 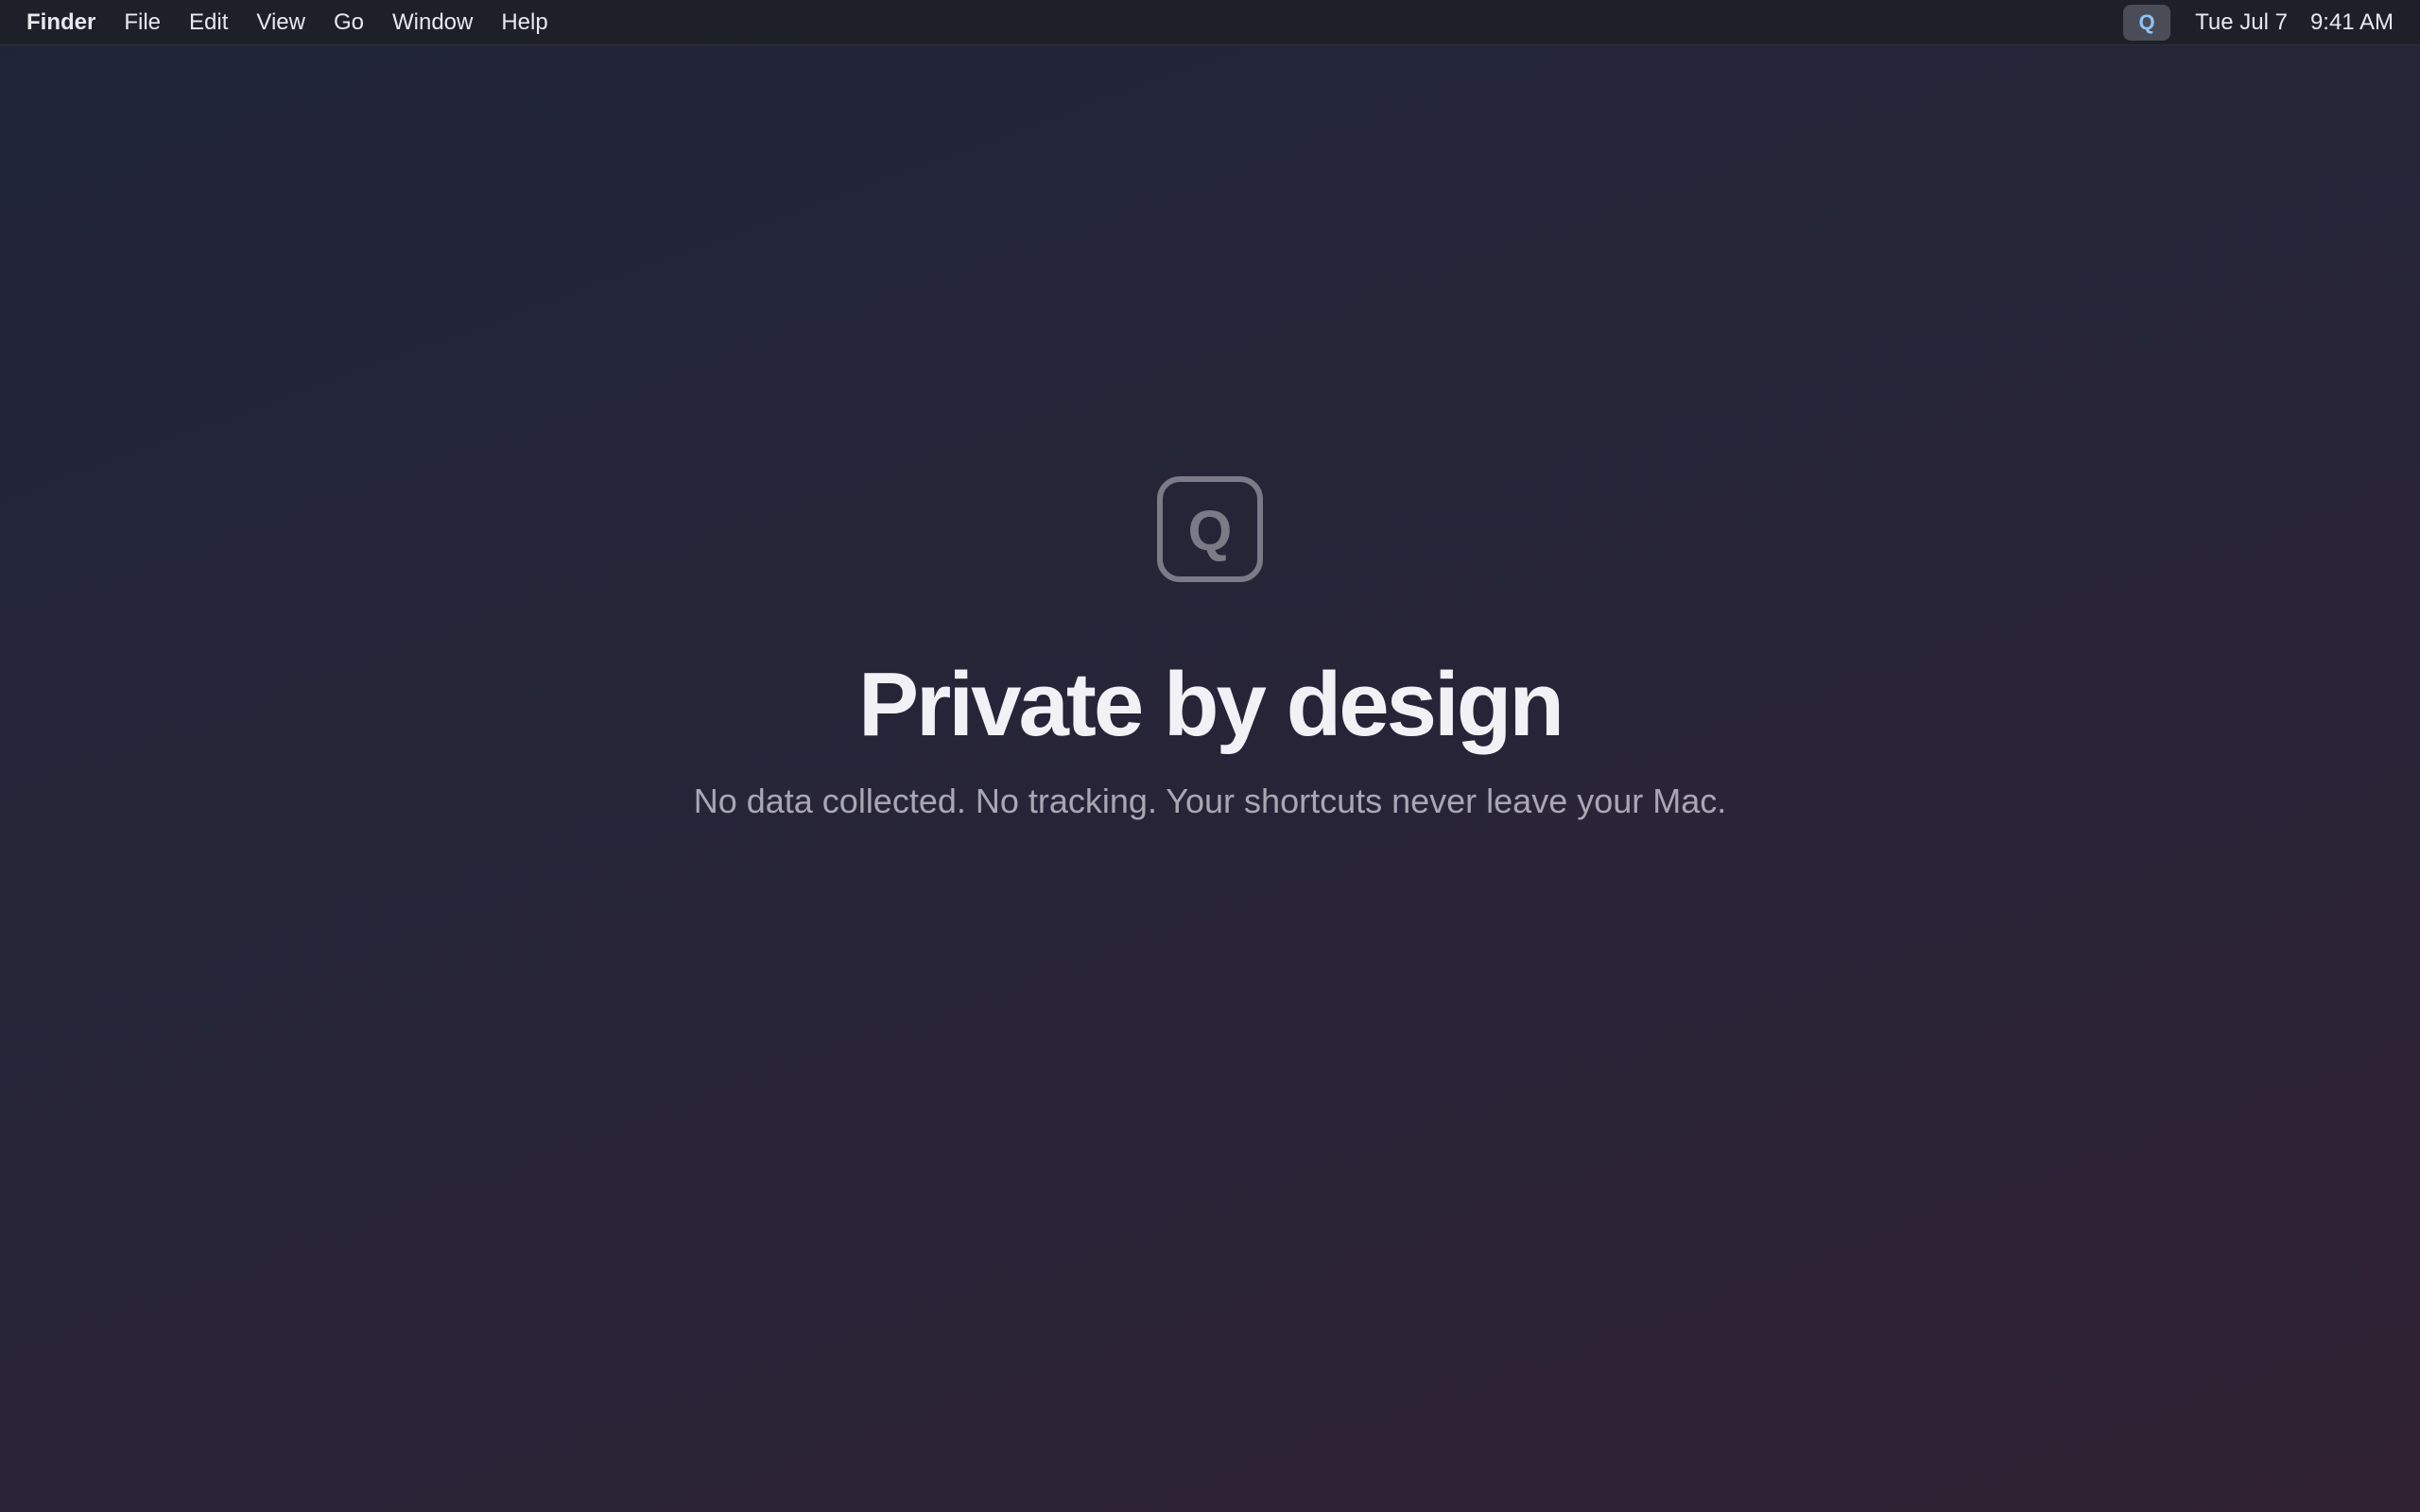 I want to click on app-logo-glyph: Q, so click(x=1210, y=530).